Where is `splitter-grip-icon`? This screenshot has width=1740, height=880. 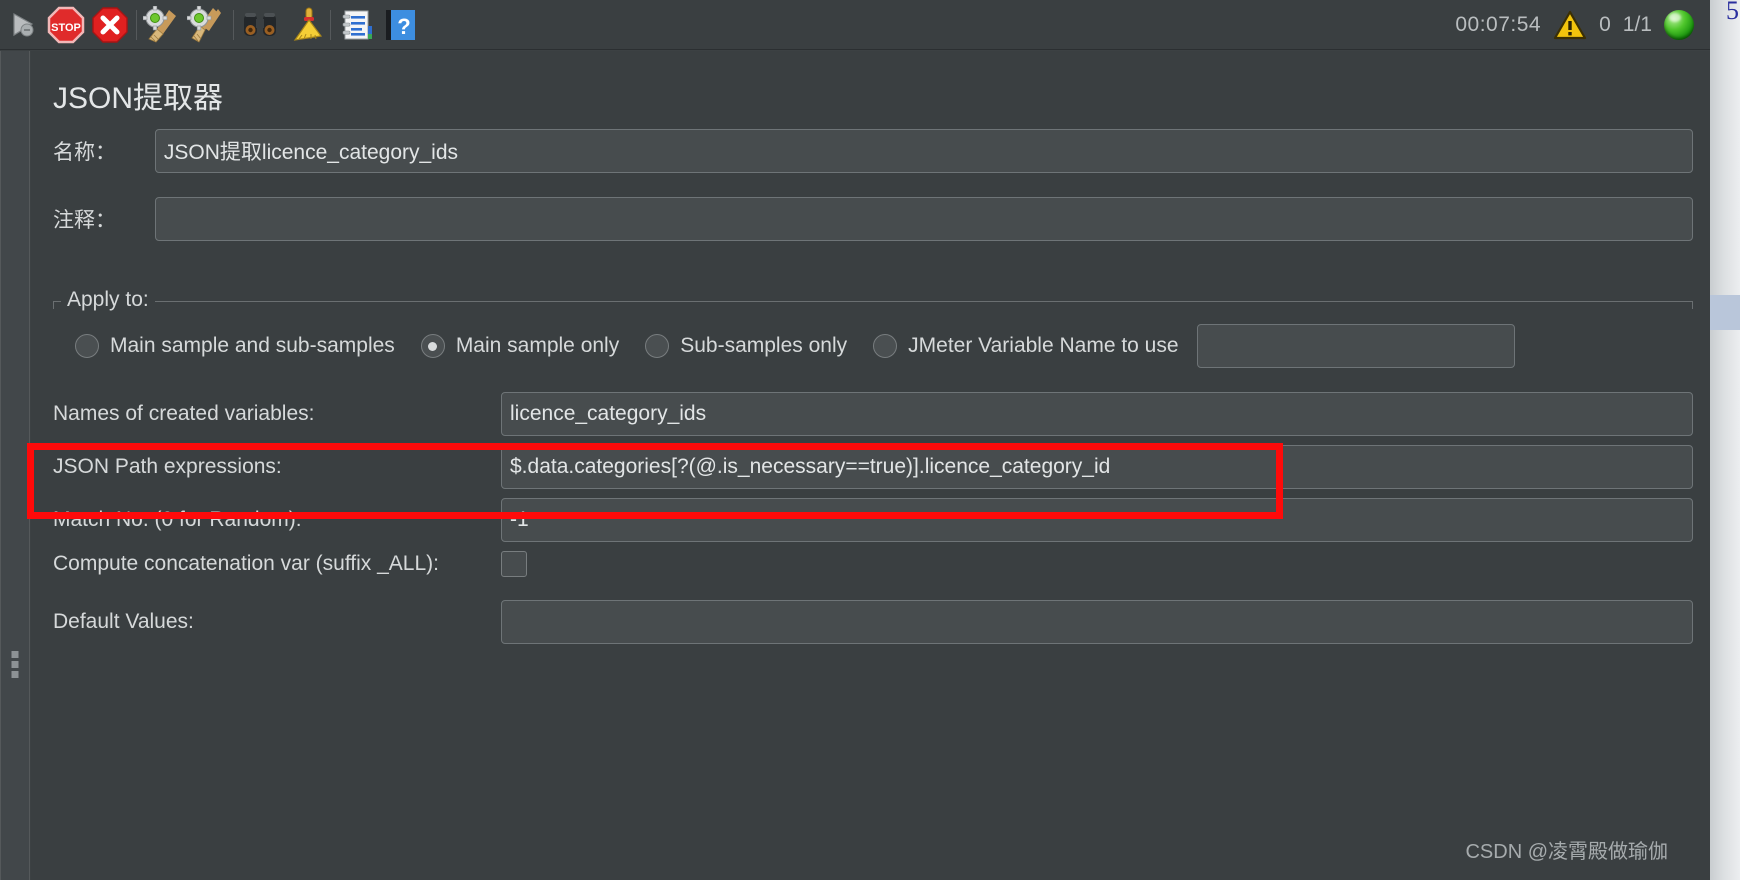 splitter-grip-icon is located at coordinates (15, 664).